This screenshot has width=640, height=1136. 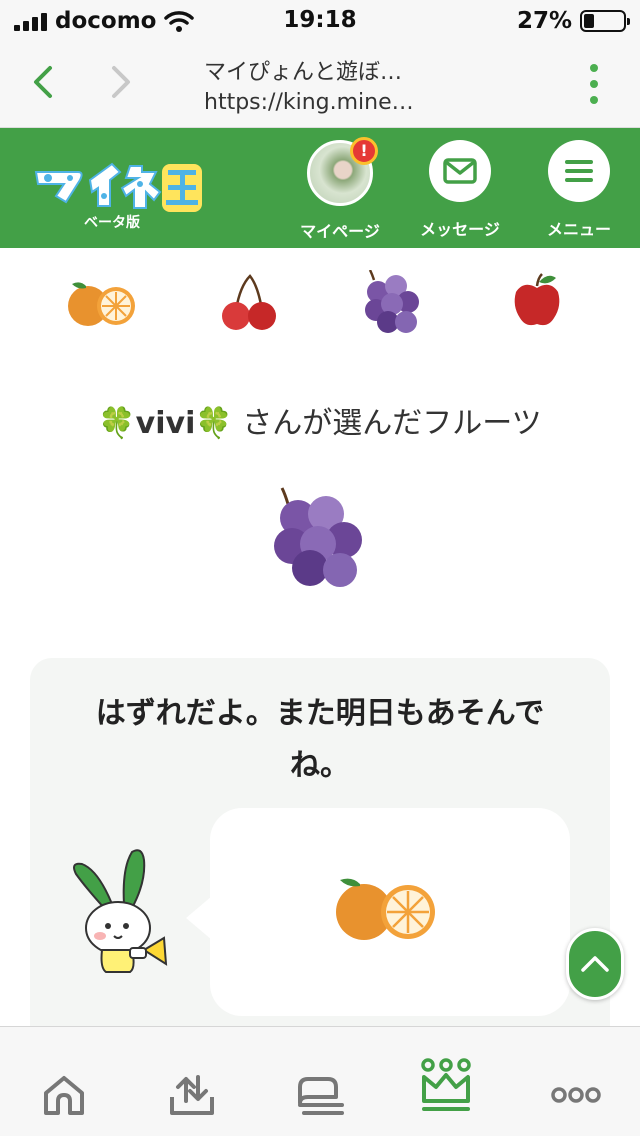 I want to click on crown-icon, so click(x=446, y=1084).